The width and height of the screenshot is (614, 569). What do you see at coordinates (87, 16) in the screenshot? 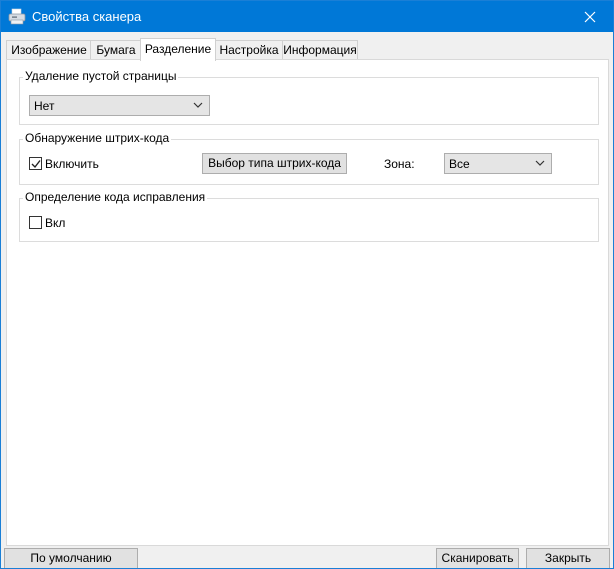
I see `window-title: Свойства сканера` at bounding box center [87, 16].